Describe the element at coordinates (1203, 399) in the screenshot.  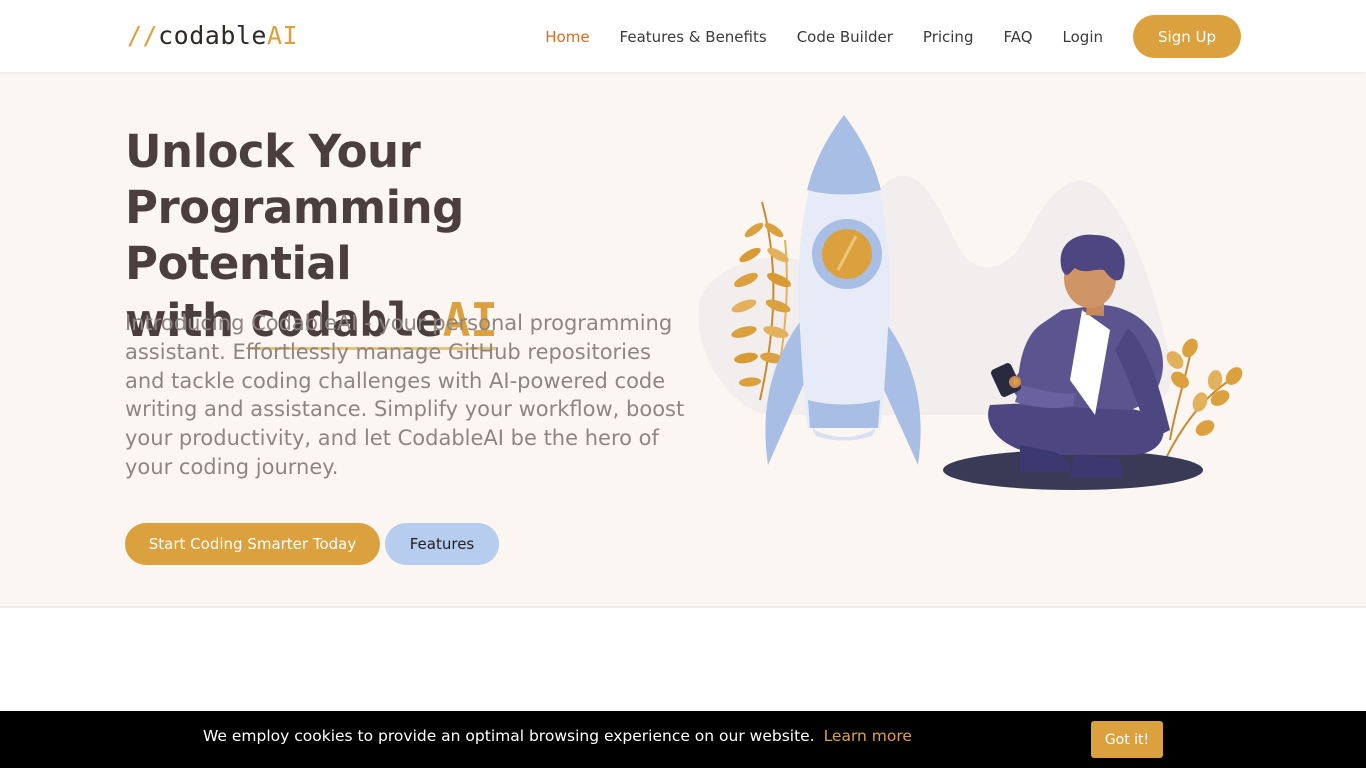
I see `right-plant-icon` at that location.